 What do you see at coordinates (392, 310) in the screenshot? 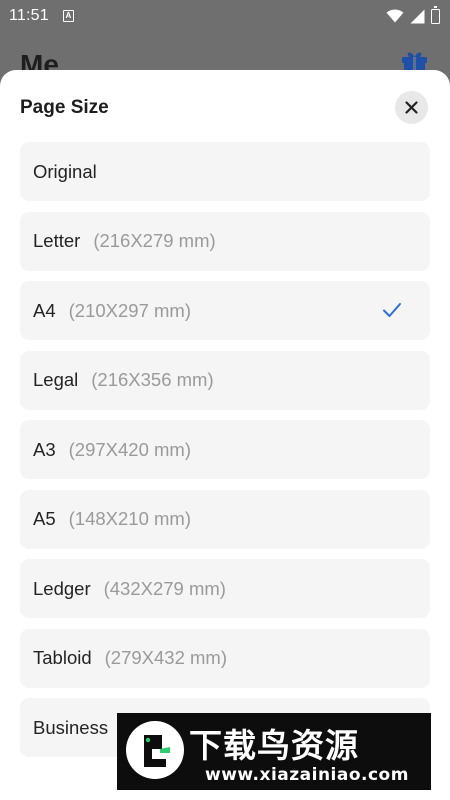
I see `checkmark-icon` at bounding box center [392, 310].